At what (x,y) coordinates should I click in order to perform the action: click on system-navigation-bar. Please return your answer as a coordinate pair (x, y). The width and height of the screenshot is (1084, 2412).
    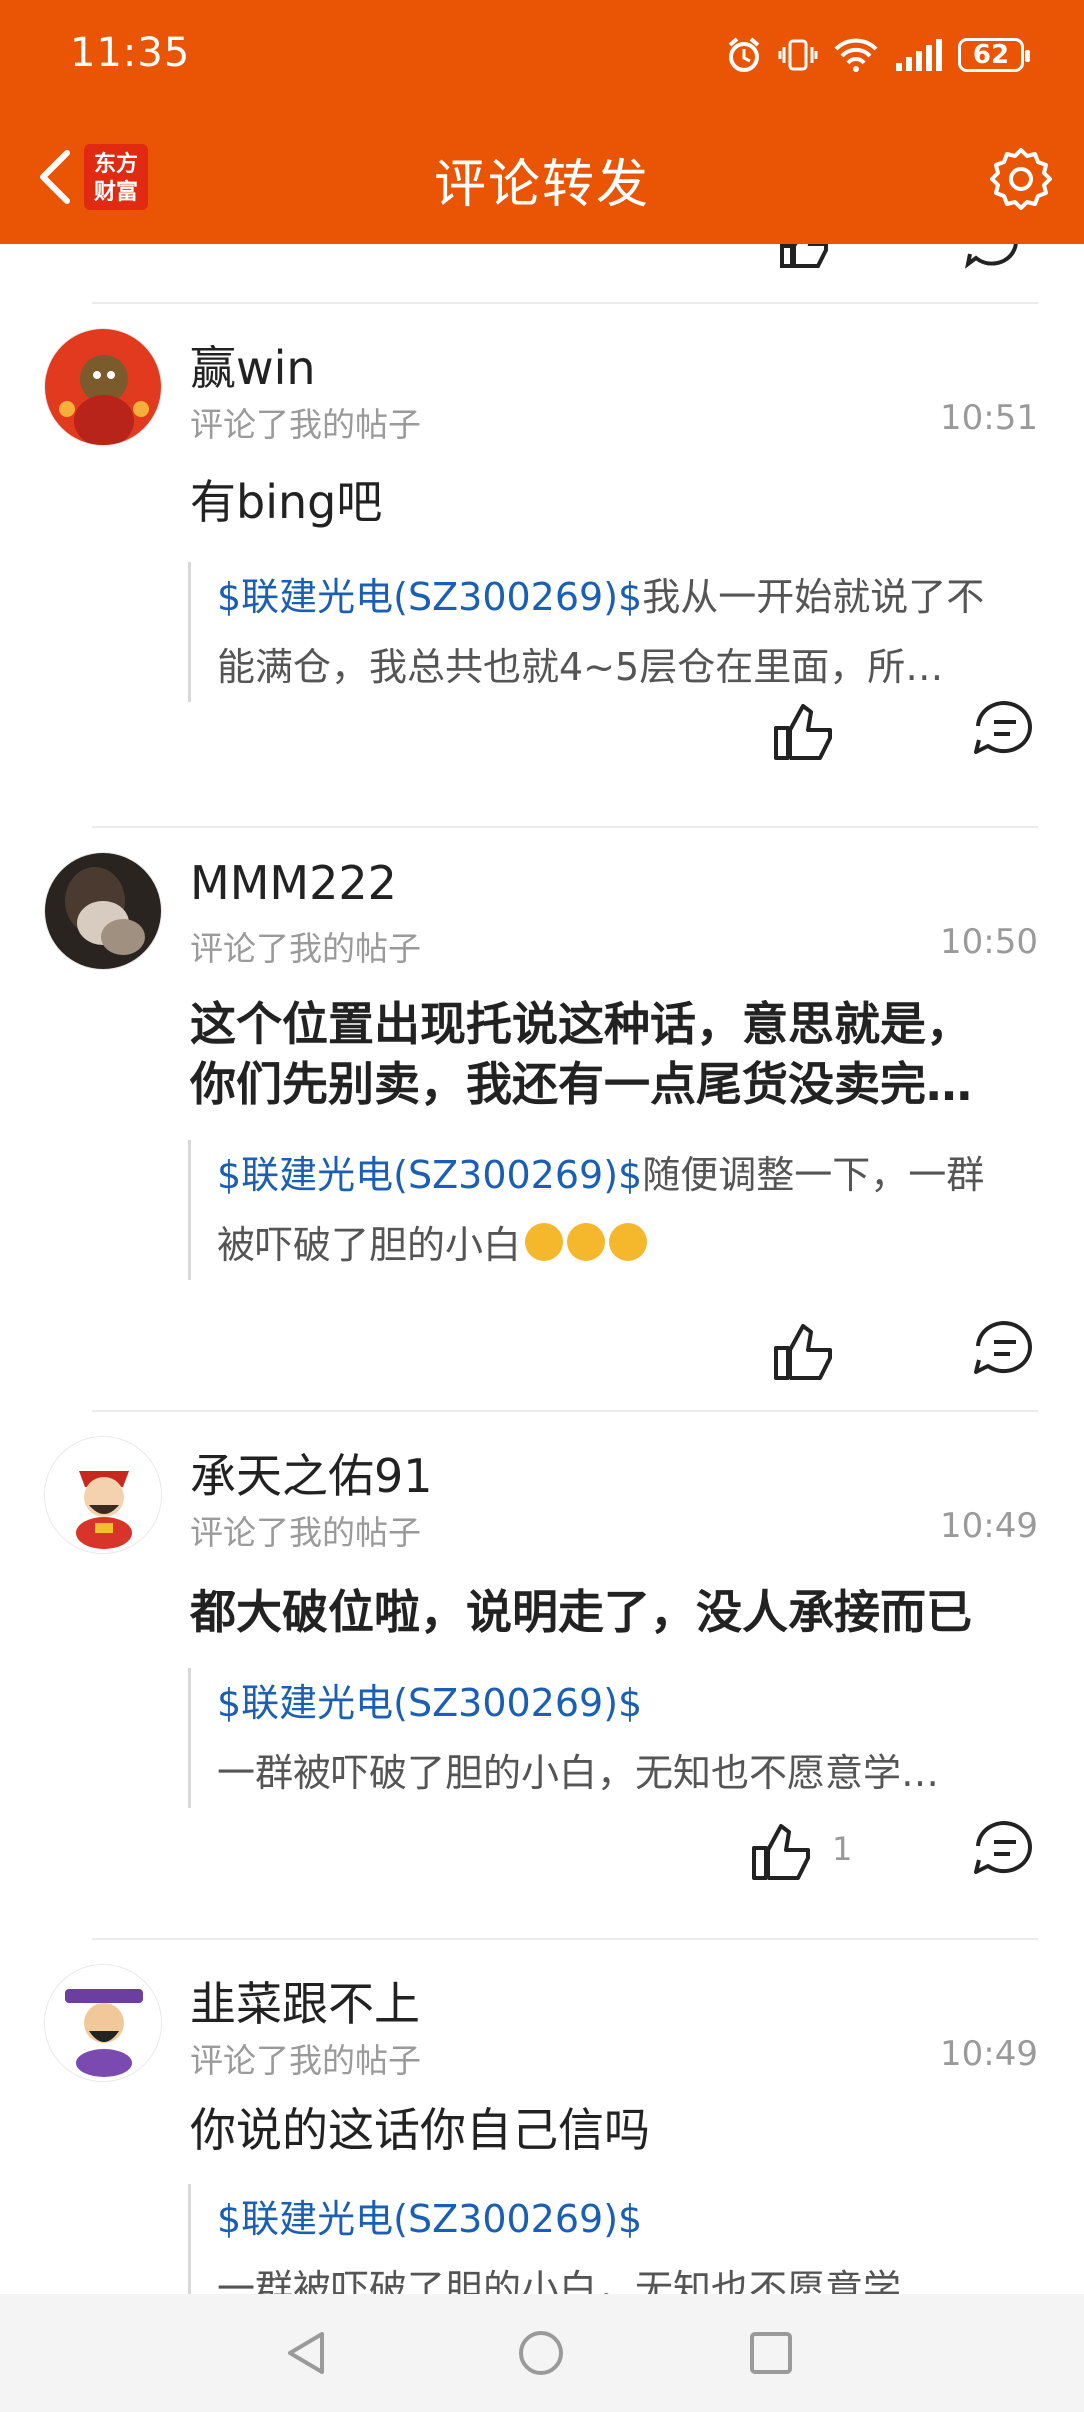
    Looking at the image, I should click on (542, 2353).